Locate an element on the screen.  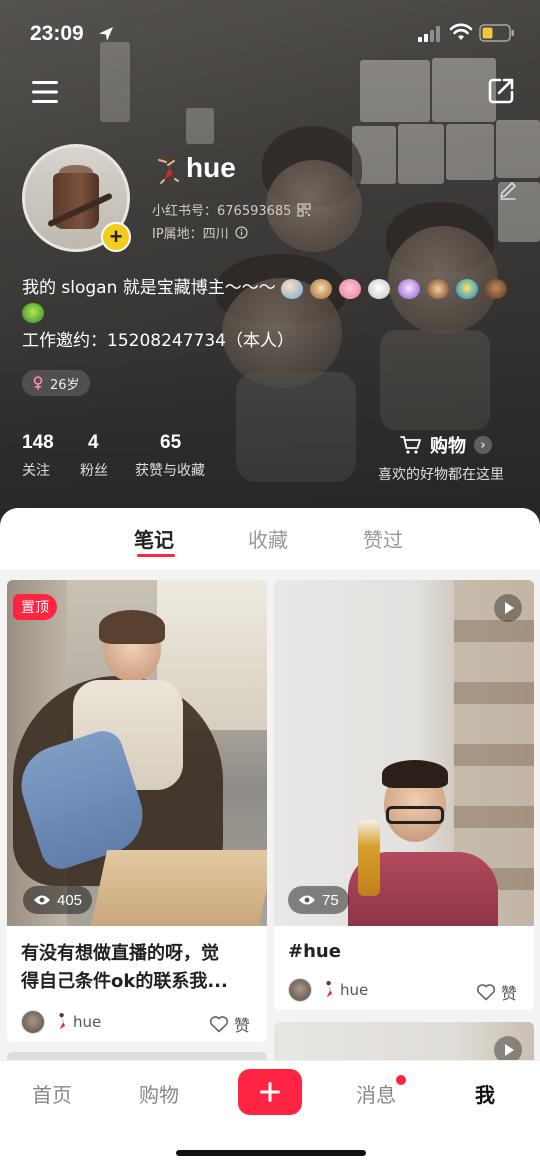
ip-location: IP属地：四川 is located at coordinates (200, 232).